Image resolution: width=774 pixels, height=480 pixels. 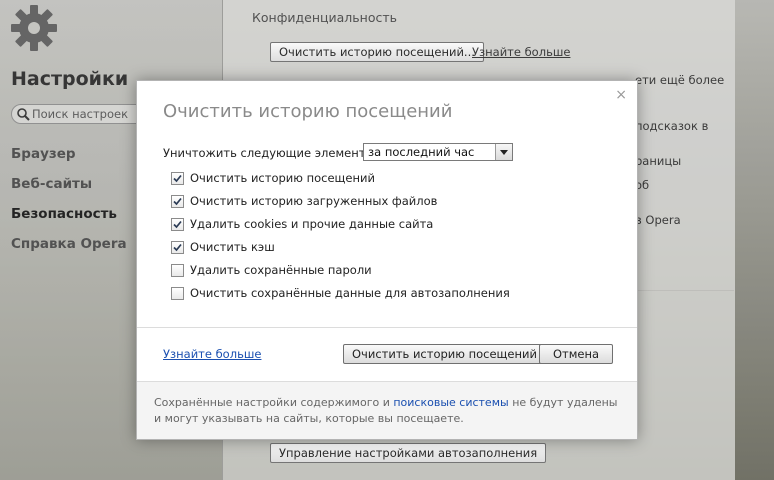 I want to click on period-select: за последний час, so click(x=438, y=152).